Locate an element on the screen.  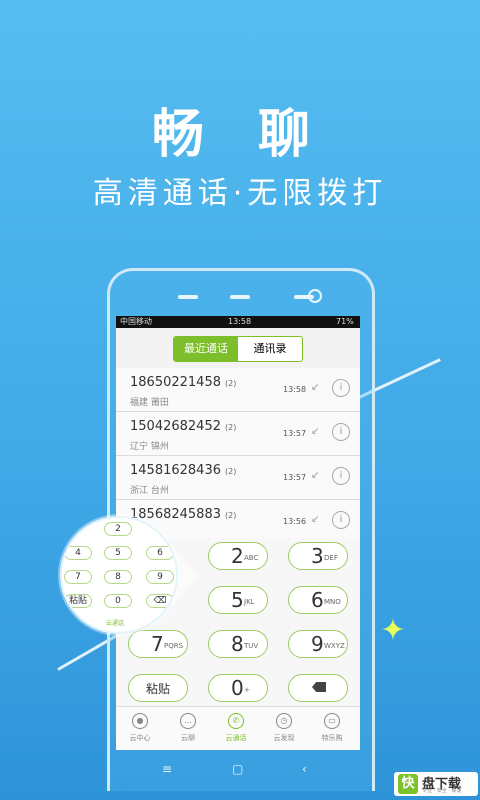
dial-key-3: 3 DEF is located at coordinates (318, 556).